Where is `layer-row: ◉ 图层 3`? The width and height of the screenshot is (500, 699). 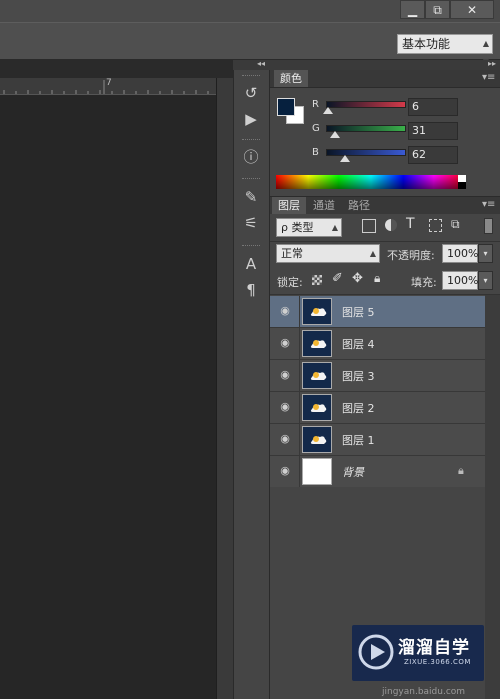 layer-row: ◉ 图层 3 is located at coordinates (377, 376).